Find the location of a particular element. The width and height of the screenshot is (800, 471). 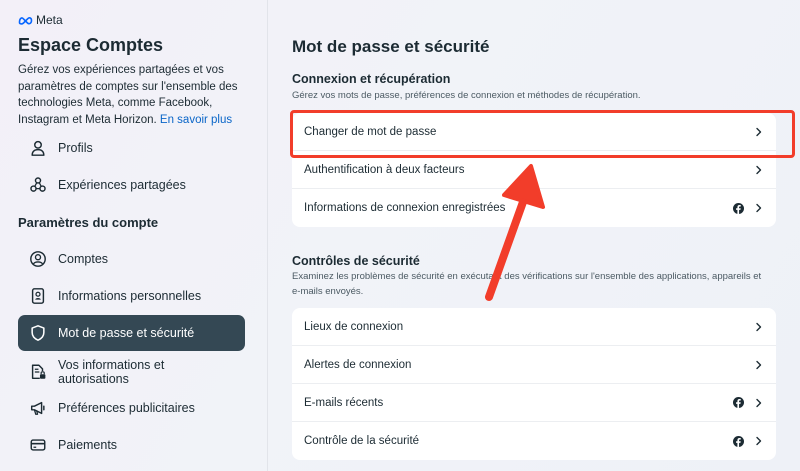

sidebar-item-preferences-publicitaires: Préférences publicitaires is located at coordinates (131, 408).